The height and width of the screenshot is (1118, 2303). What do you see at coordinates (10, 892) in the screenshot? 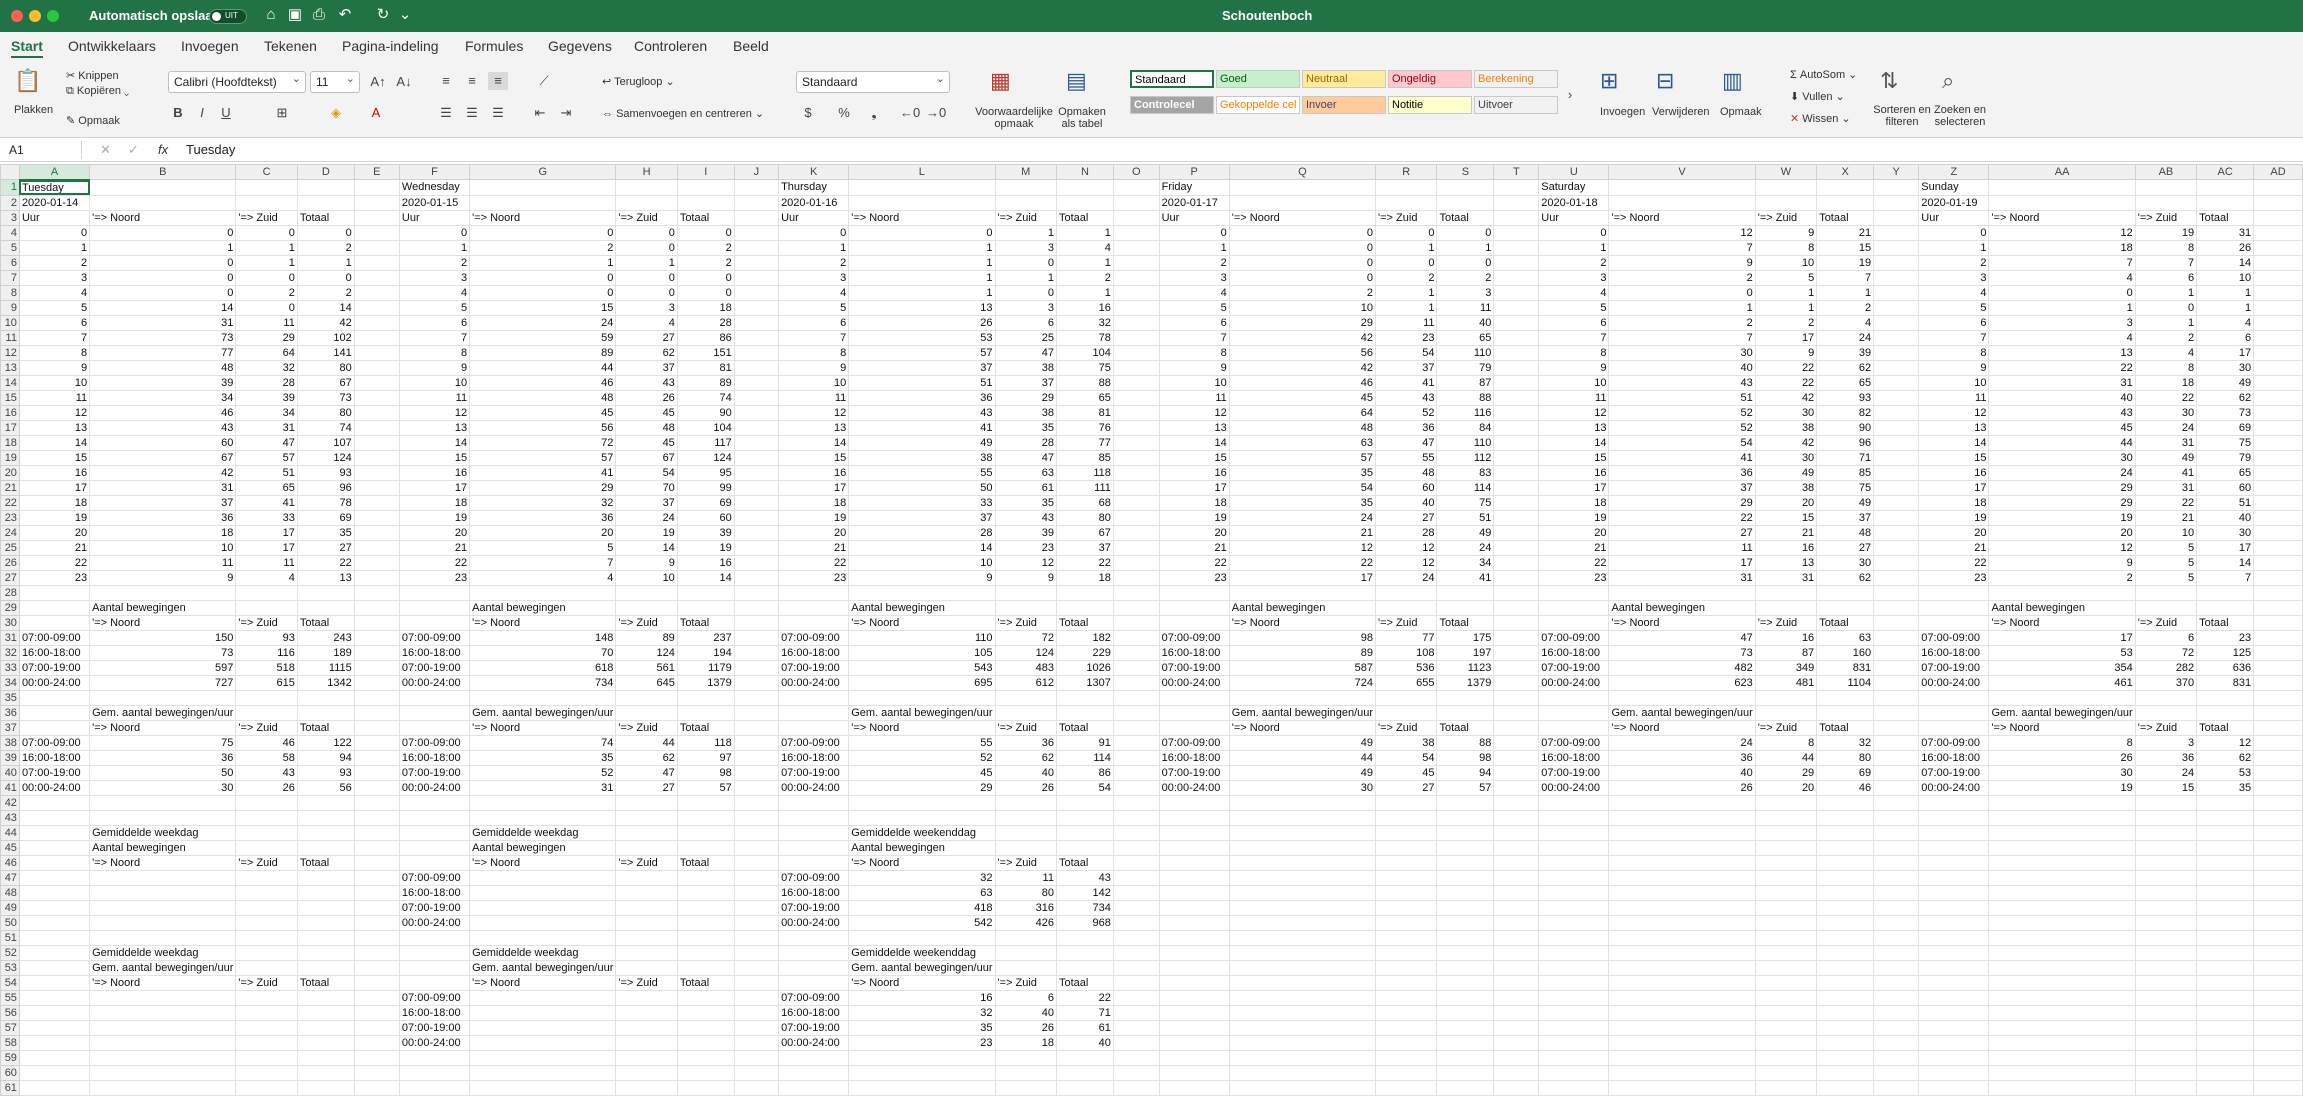
I see `row-header: 48` at bounding box center [10, 892].